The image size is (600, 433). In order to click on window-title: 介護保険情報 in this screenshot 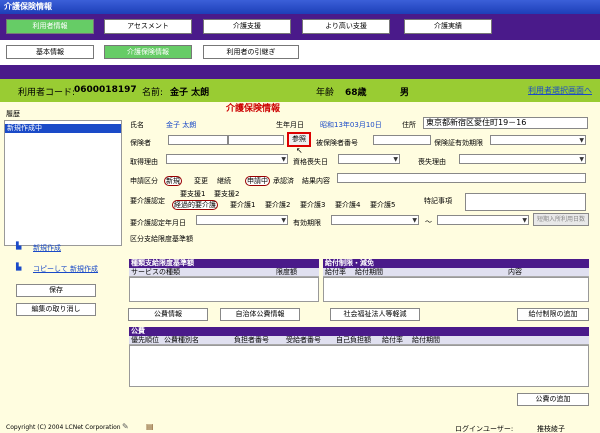, I will do `click(300, 7)`.